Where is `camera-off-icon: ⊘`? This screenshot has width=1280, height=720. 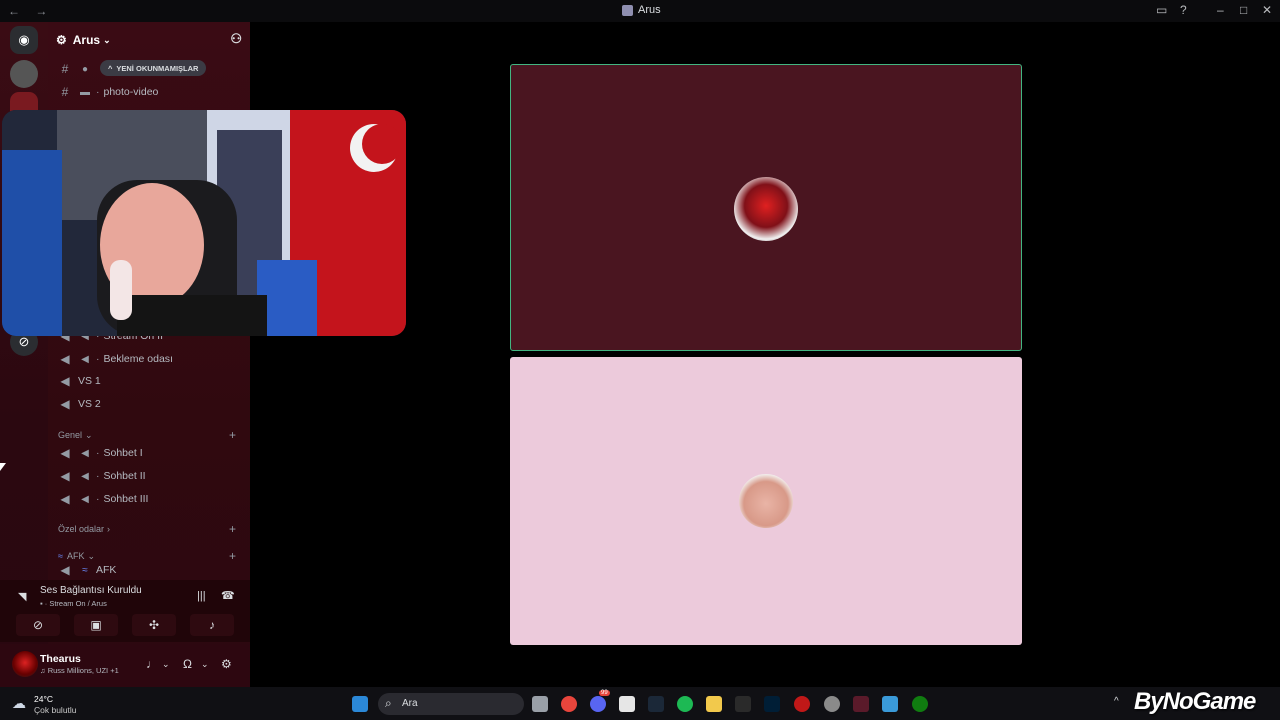 camera-off-icon: ⊘ is located at coordinates (38, 625).